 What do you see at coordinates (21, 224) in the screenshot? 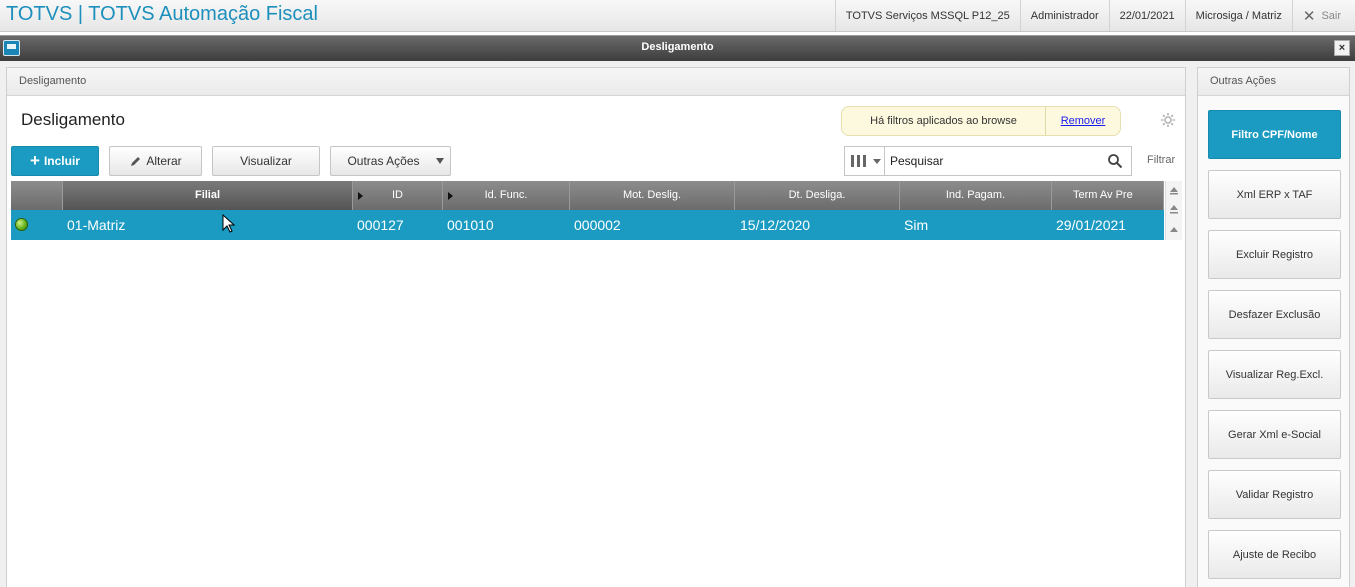
I see `status-green-icon` at bounding box center [21, 224].